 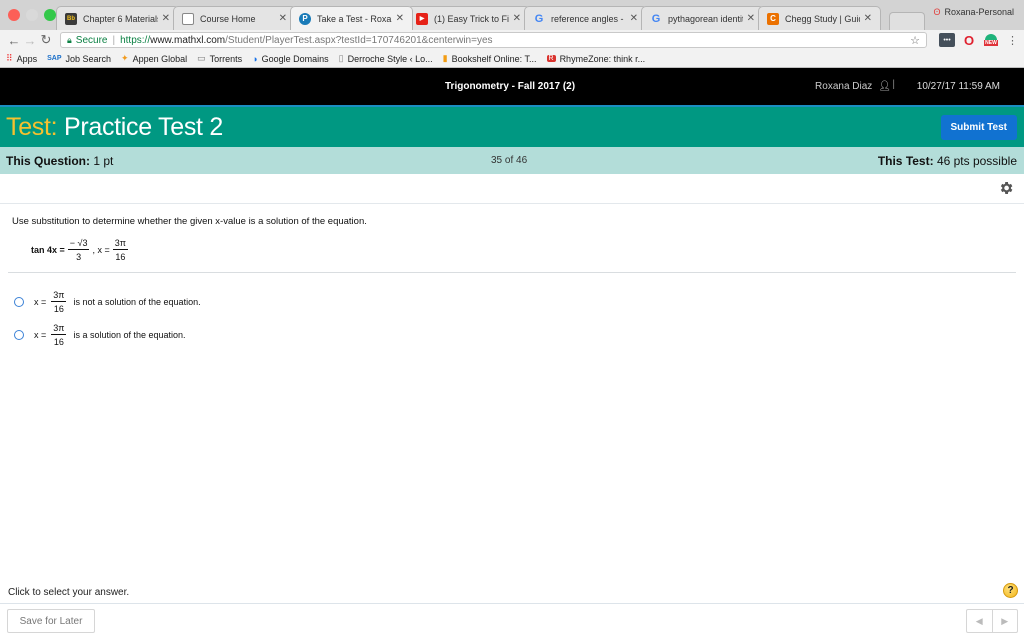 I want to click on browser-tab: C Chegg Study | Guide ✕, so click(x=819, y=18).